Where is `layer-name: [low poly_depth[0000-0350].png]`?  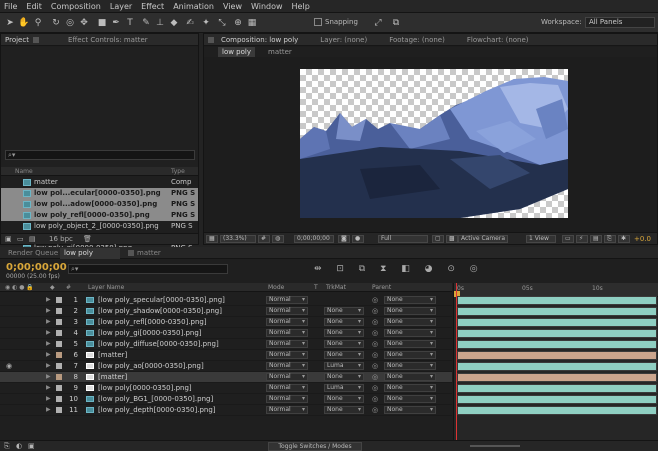
layer-name: [low poly_depth[0000-0350].png] is located at coordinates (157, 410).